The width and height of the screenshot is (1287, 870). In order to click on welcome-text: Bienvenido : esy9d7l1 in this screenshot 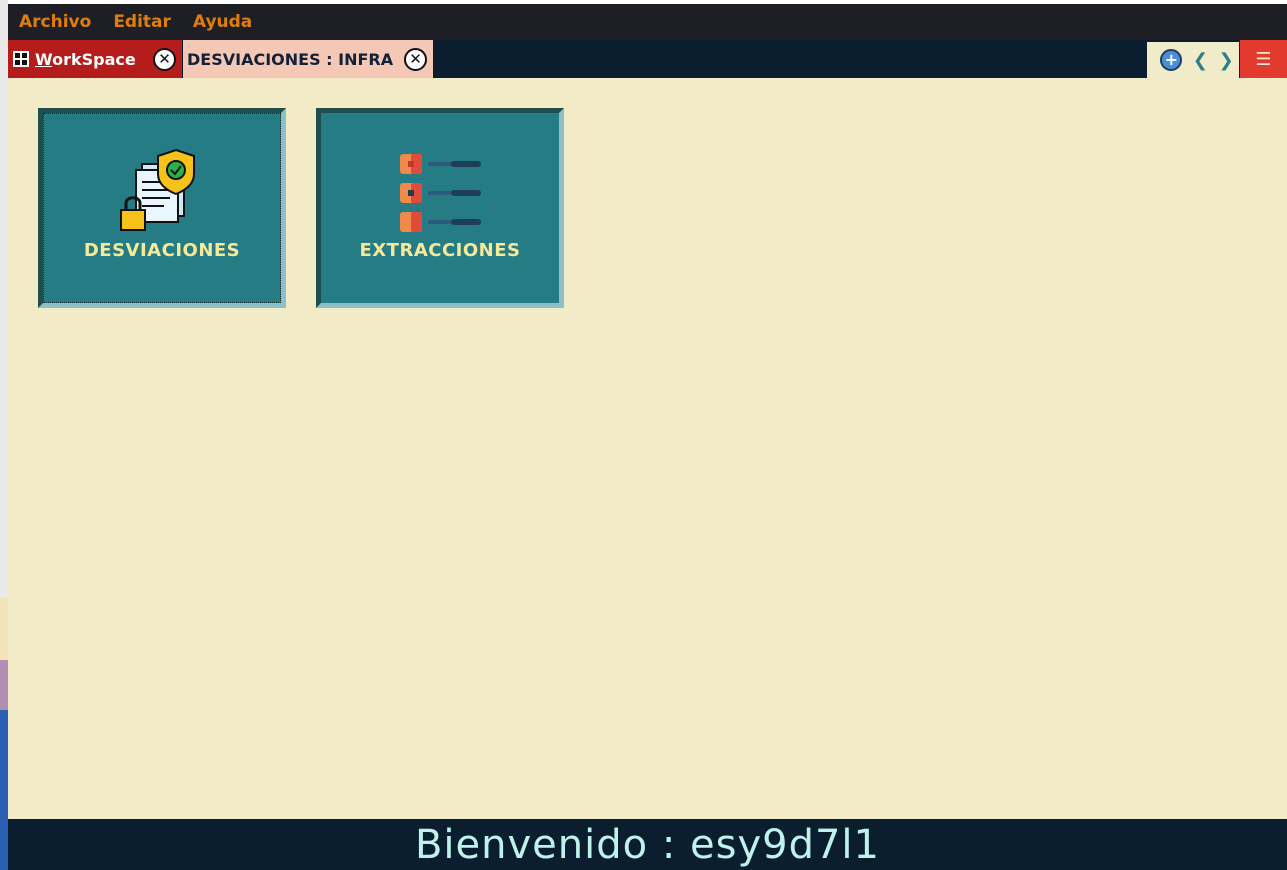, I will do `click(647, 844)`.